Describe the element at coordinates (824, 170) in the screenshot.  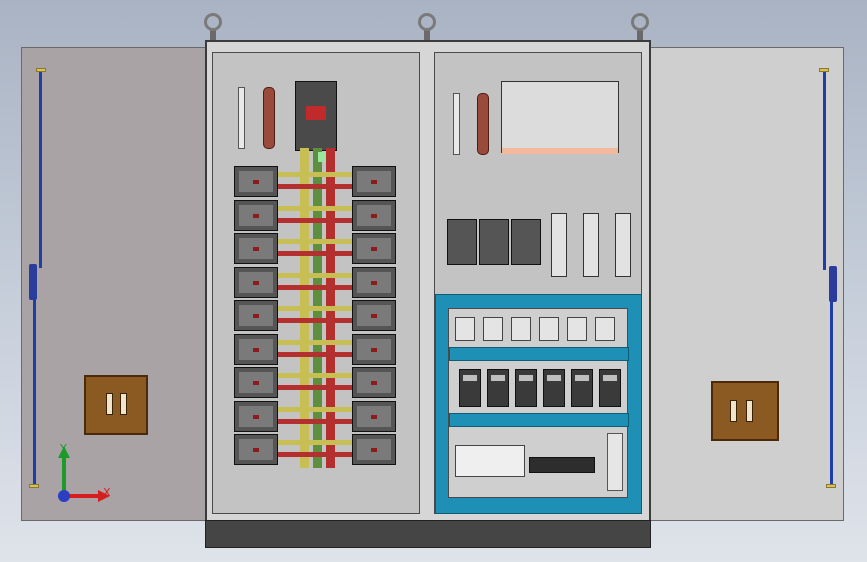
I see `right-door-top-rod` at that location.